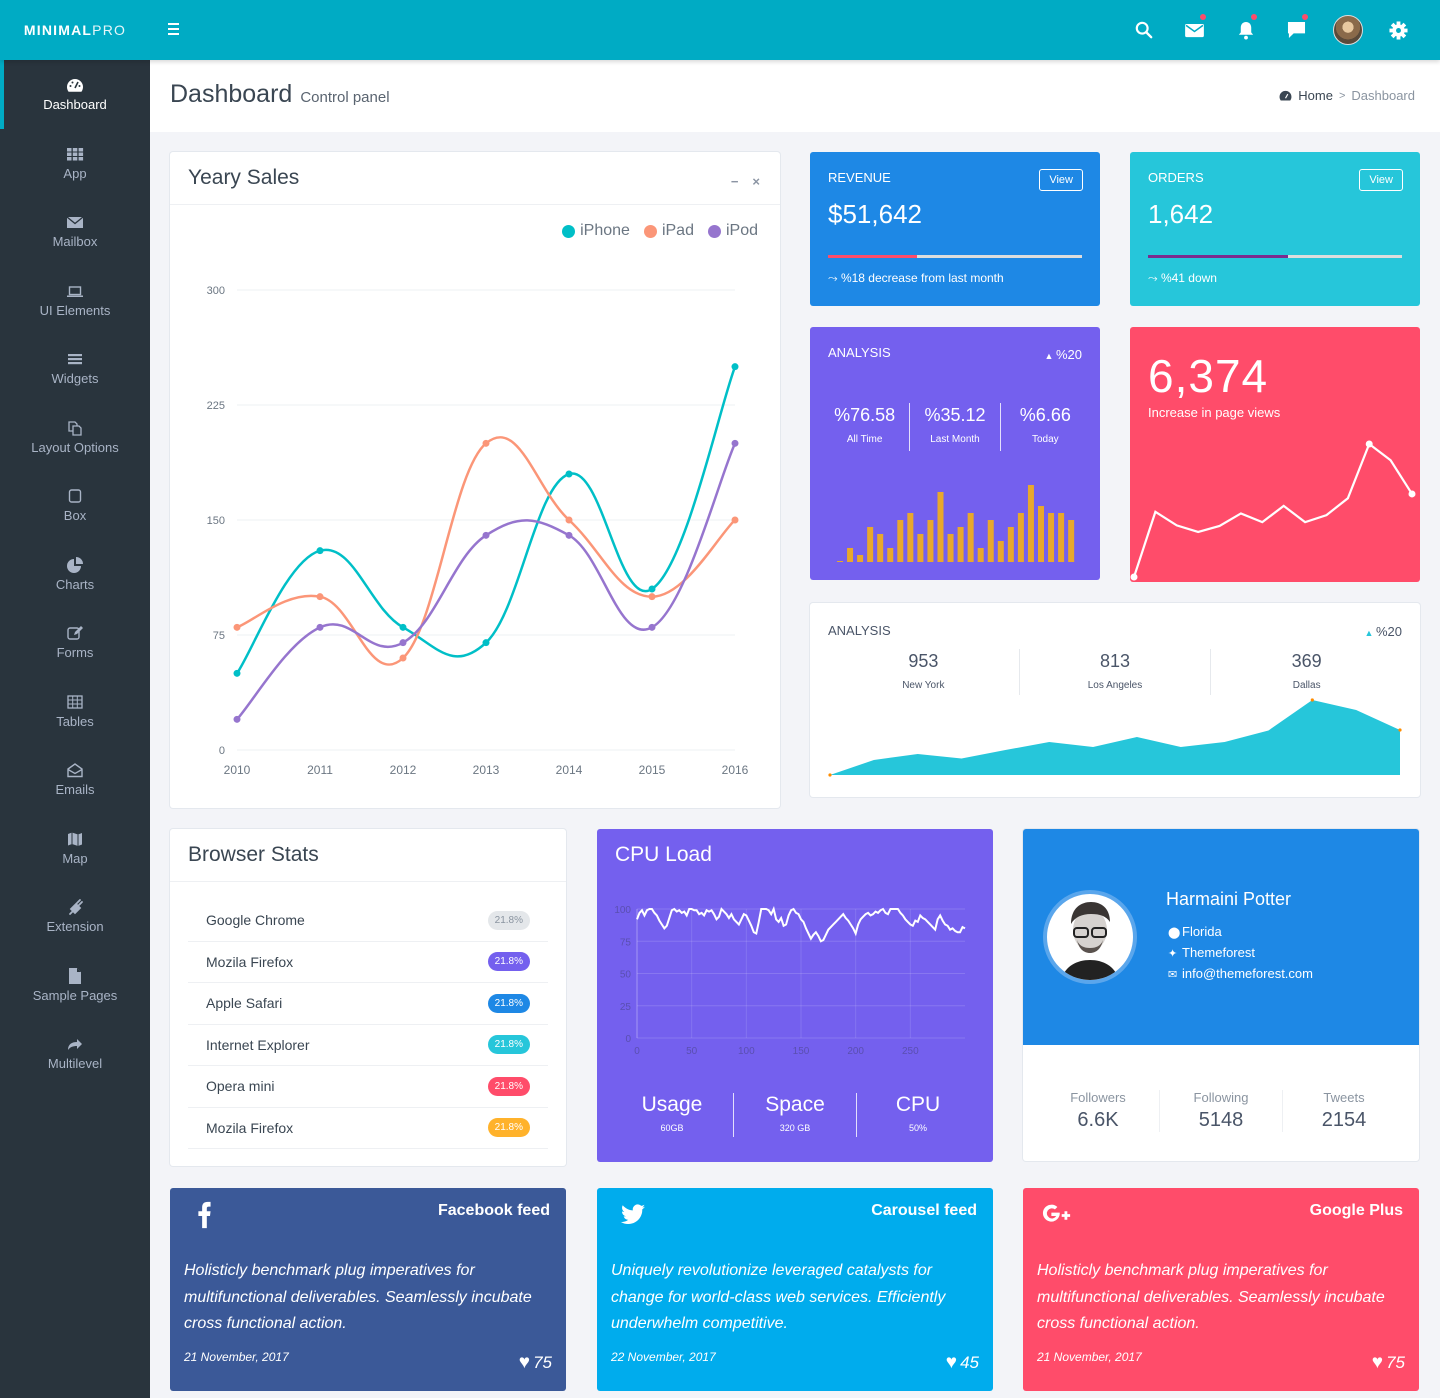 The height and width of the screenshot is (1398, 1440). Describe the element at coordinates (1383, 95) in the screenshot. I see `breadcrumb-current: Dashboard` at that location.